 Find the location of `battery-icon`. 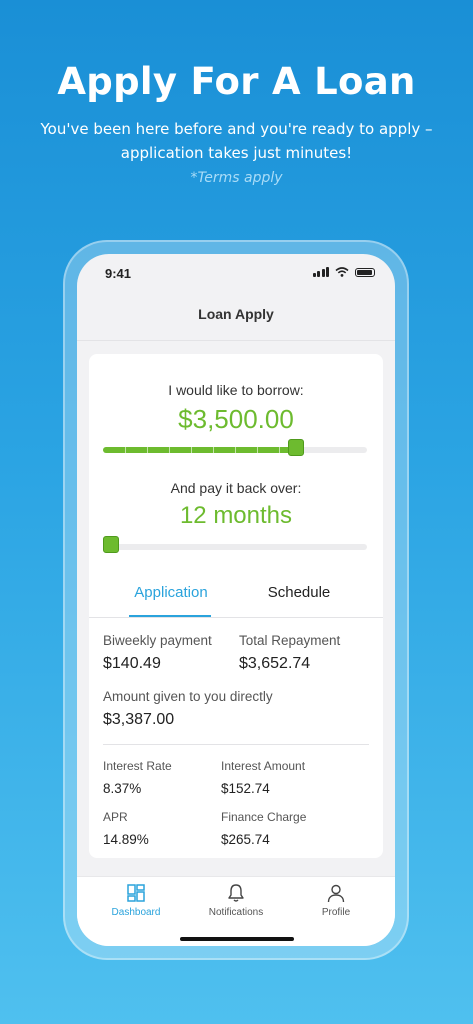

battery-icon is located at coordinates (365, 272).